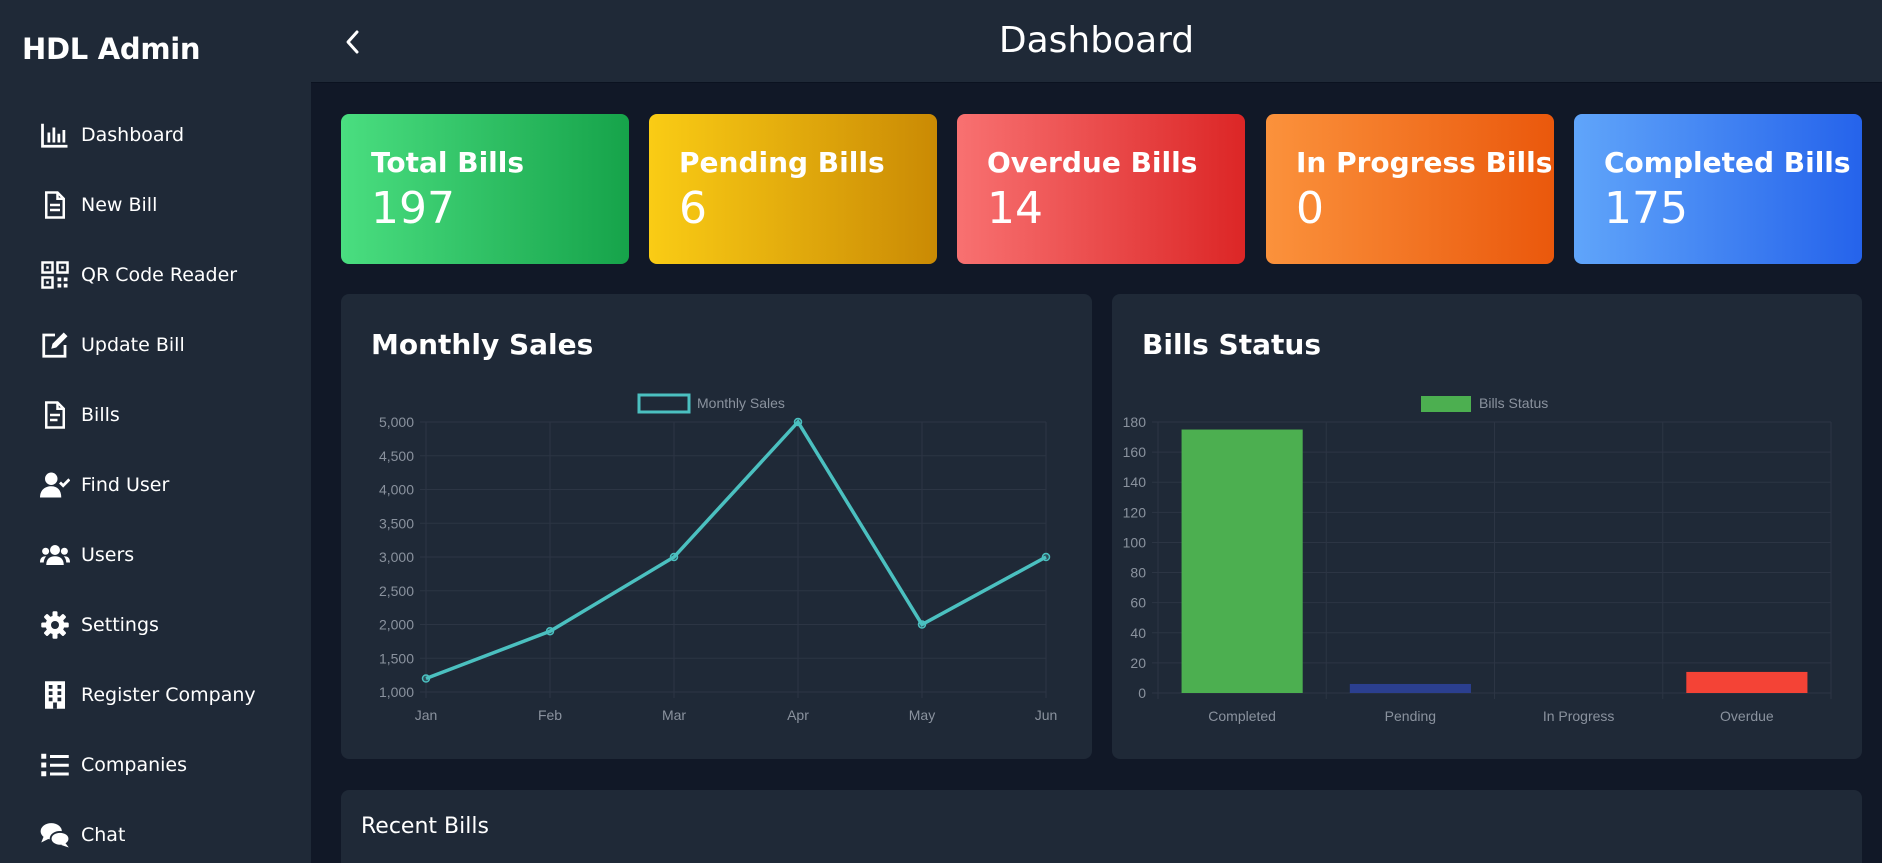 This screenshot has width=1882, height=863. I want to click on stat-value: 6, so click(693, 208).